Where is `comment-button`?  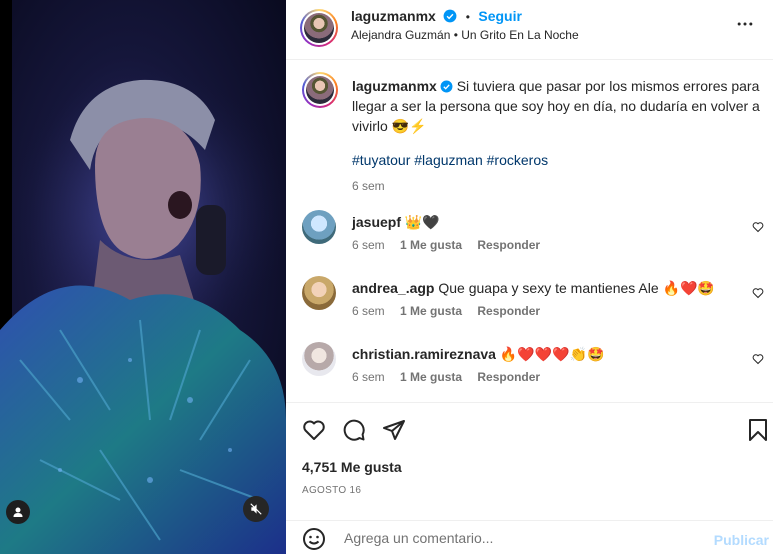
comment-button is located at coordinates (354, 432).